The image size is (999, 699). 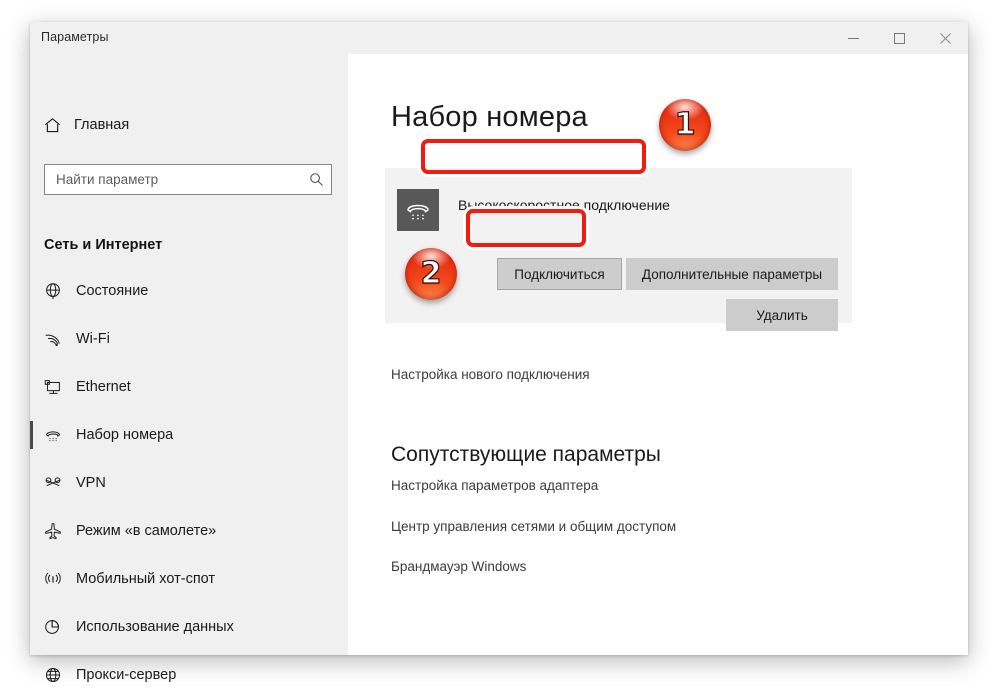 What do you see at coordinates (418, 210) in the screenshot?
I see `dialup-phone-icon` at bounding box center [418, 210].